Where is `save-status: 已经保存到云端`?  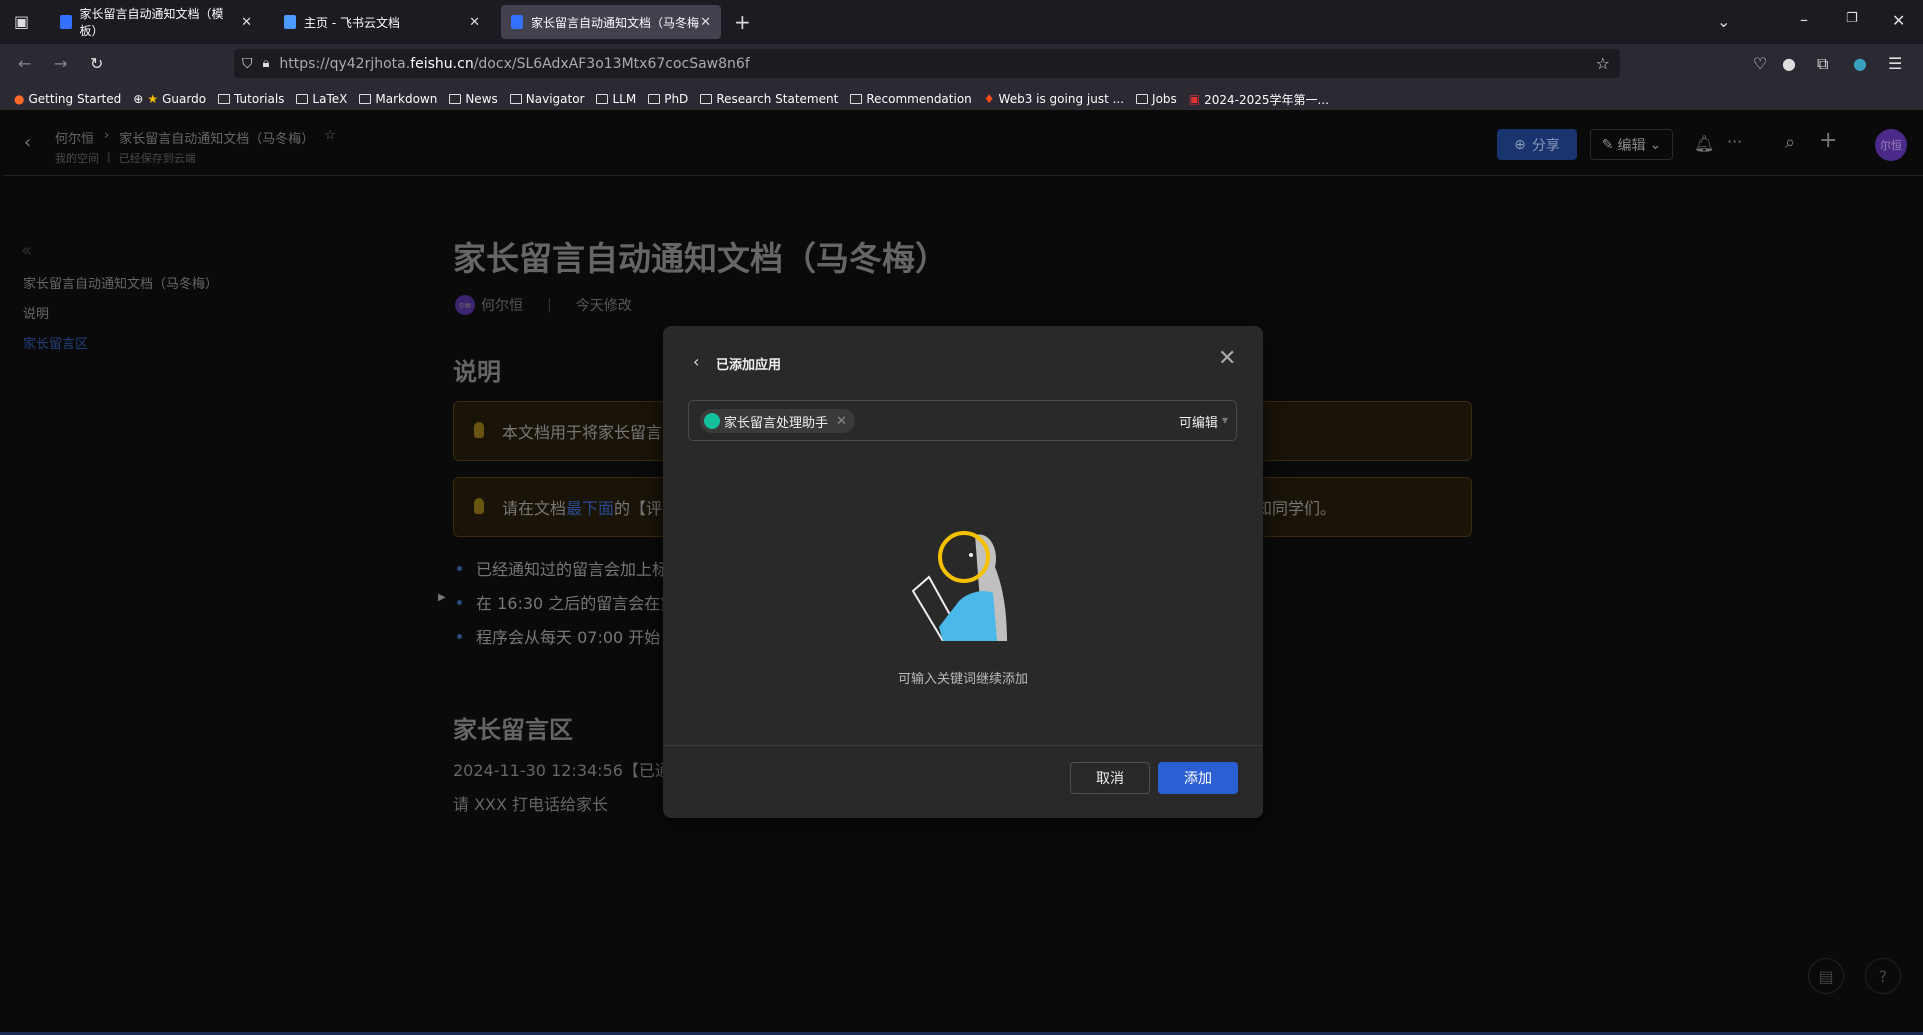 save-status: 已经保存到云端 is located at coordinates (157, 158).